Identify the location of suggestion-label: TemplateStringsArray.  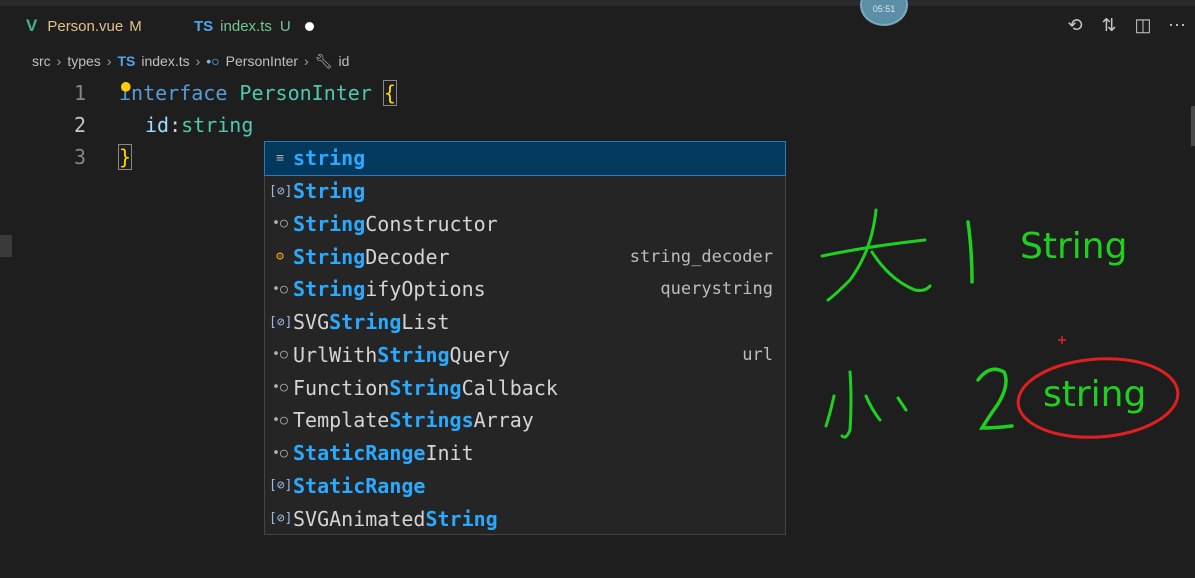
(413, 420).